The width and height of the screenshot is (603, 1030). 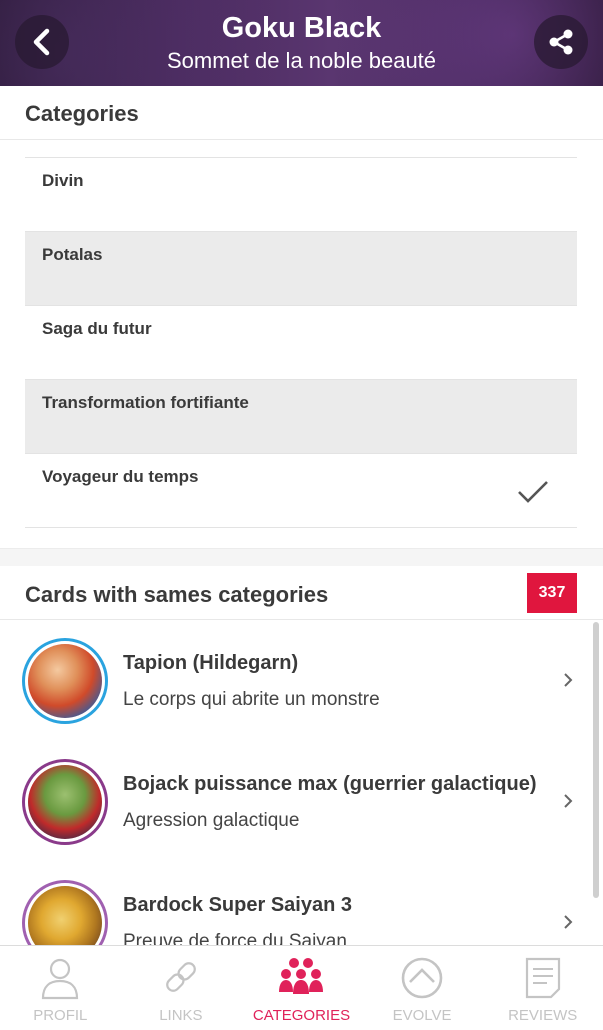 What do you see at coordinates (301, 269) in the screenshot?
I see `category-item: Potalas` at bounding box center [301, 269].